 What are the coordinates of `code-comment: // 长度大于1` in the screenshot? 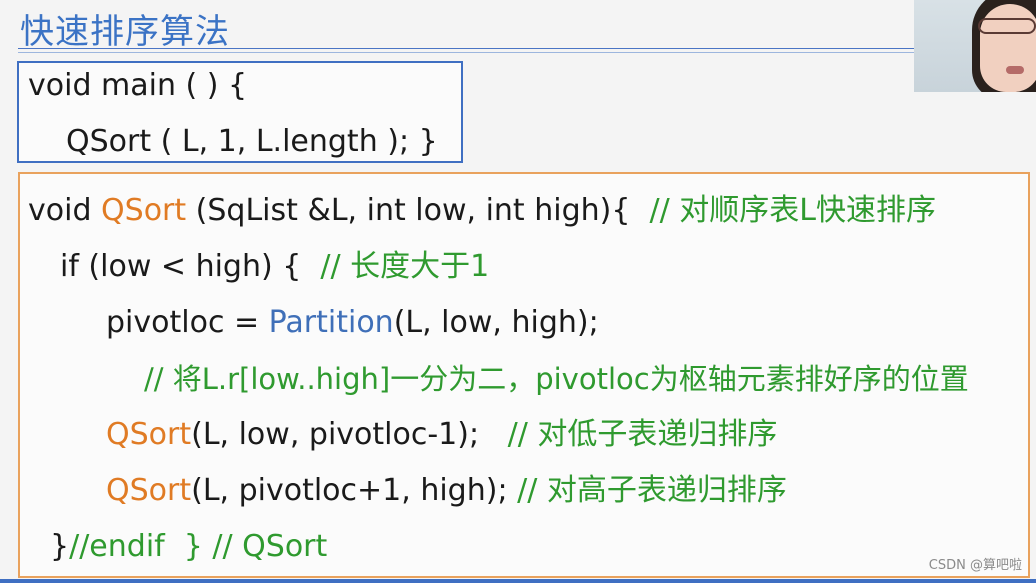 It's located at (405, 266).